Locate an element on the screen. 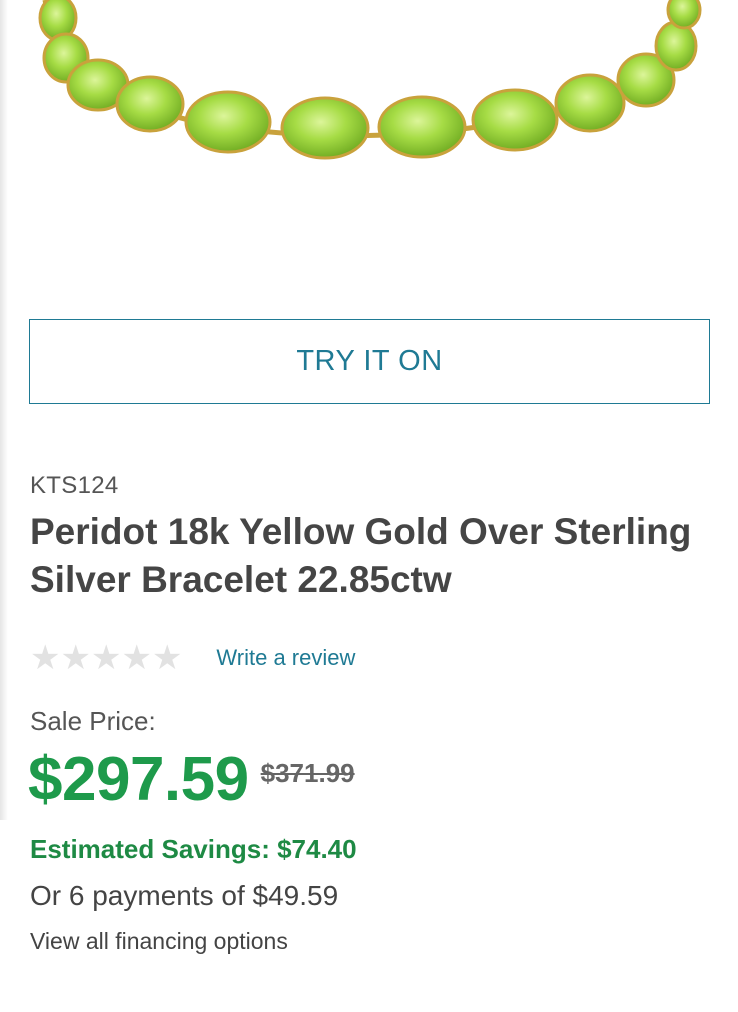  sale-price-label: Sale Price: is located at coordinates (93, 721).